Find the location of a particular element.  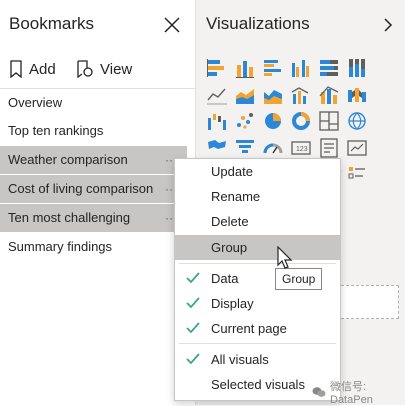

menu-item-update: Update is located at coordinates (257, 171).